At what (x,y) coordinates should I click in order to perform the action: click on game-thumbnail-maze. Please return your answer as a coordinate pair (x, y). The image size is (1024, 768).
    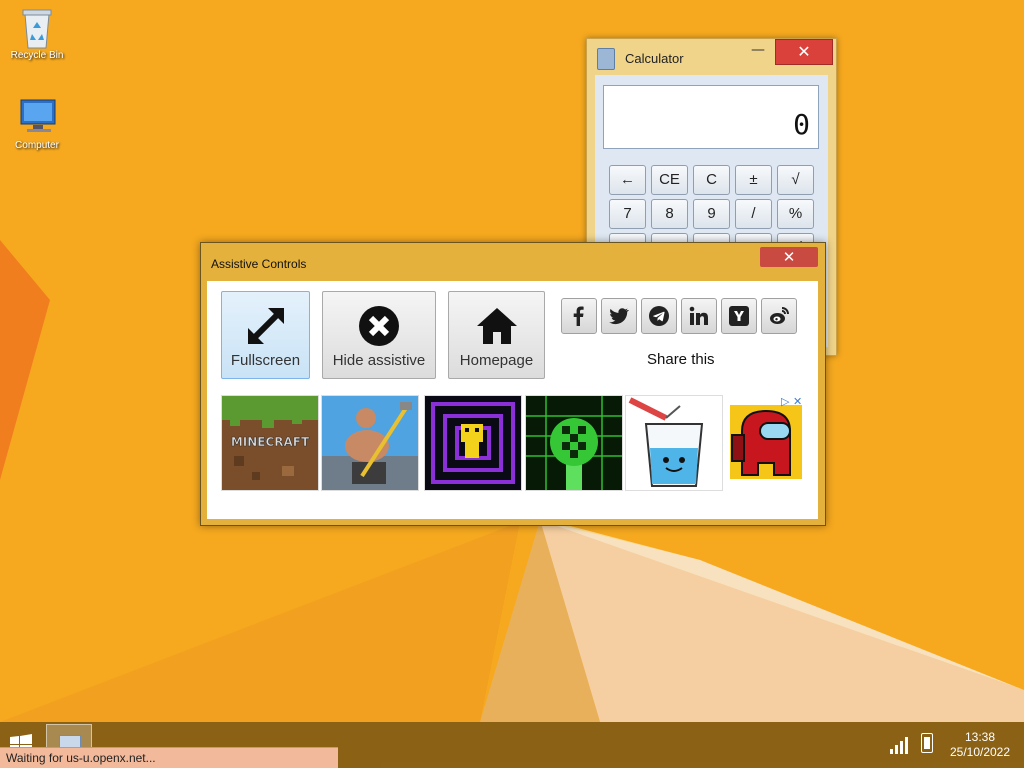
    Looking at the image, I should click on (473, 443).